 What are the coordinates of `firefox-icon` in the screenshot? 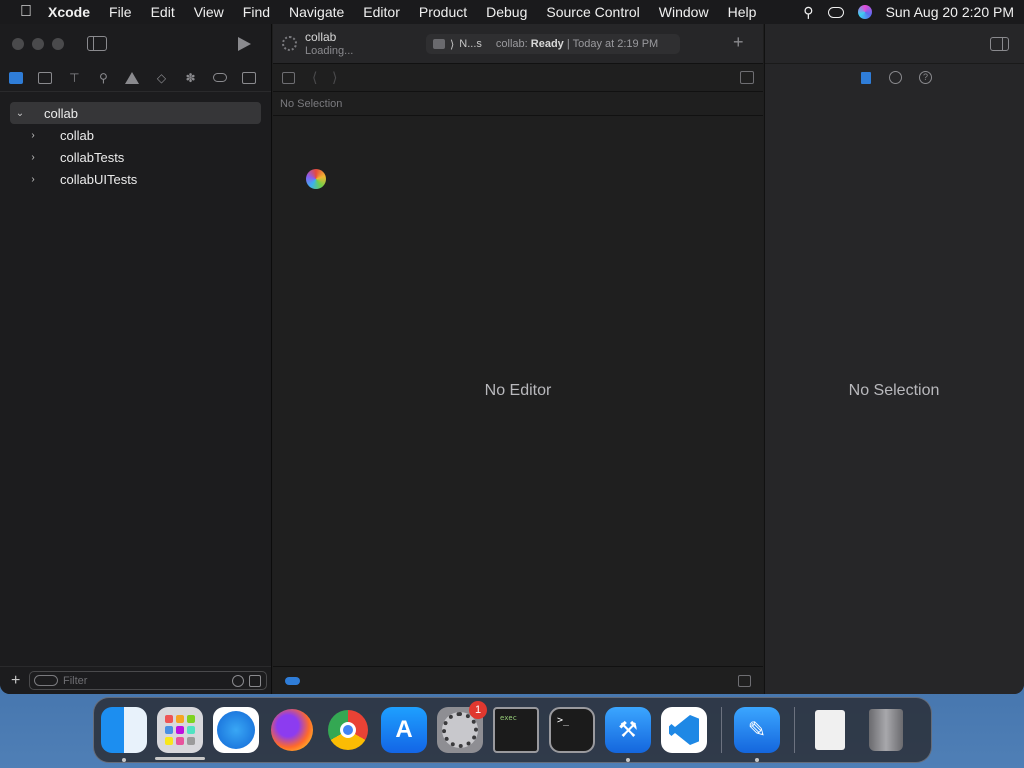 It's located at (292, 730).